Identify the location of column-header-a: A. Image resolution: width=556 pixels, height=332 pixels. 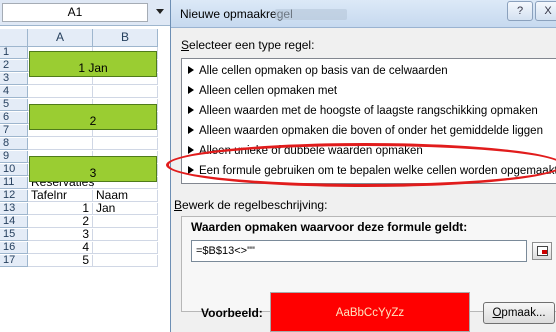
(60, 38).